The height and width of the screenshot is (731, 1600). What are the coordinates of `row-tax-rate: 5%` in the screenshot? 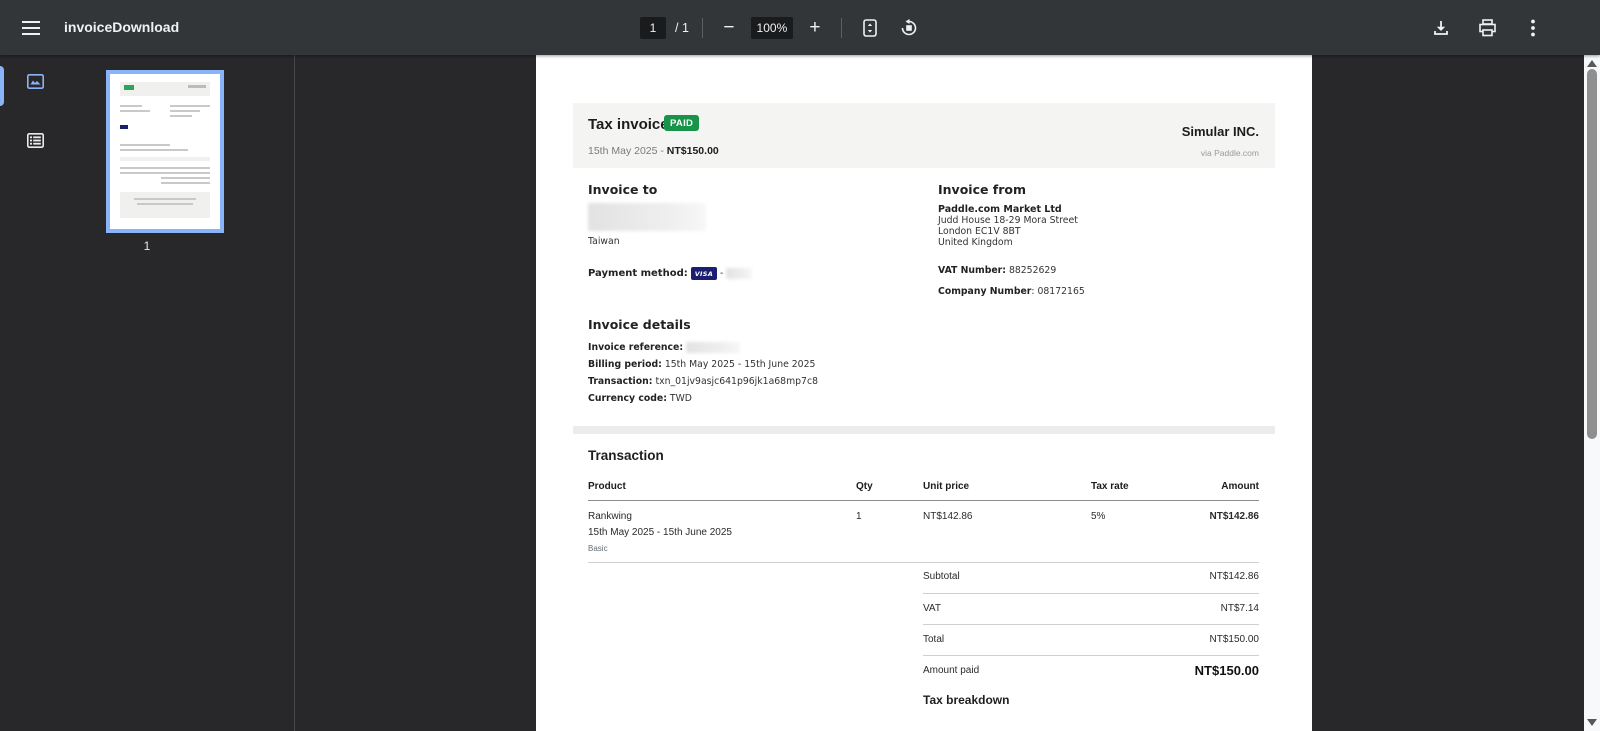 It's located at (1098, 516).